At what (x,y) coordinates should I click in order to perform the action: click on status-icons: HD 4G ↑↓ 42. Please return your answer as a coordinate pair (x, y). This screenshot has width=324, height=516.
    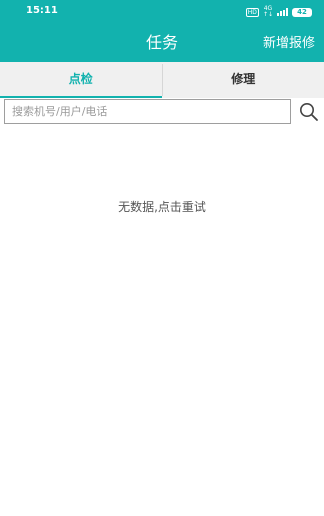
    Looking at the image, I should click on (278, 11).